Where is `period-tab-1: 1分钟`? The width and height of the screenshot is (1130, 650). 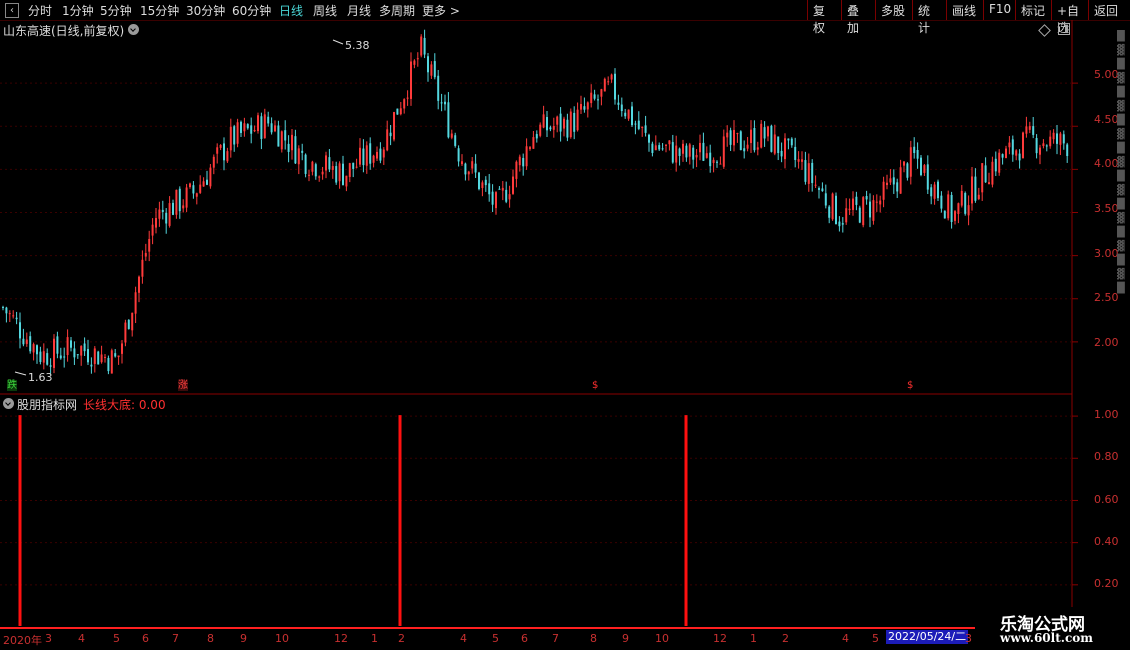 period-tab-1: 1分钟 is located at coordinates (78, 10).